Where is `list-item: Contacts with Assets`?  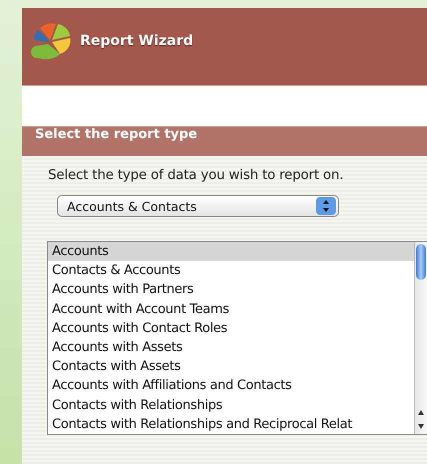
list-item: Contacts with Assets is located at coordinates (231, 366).